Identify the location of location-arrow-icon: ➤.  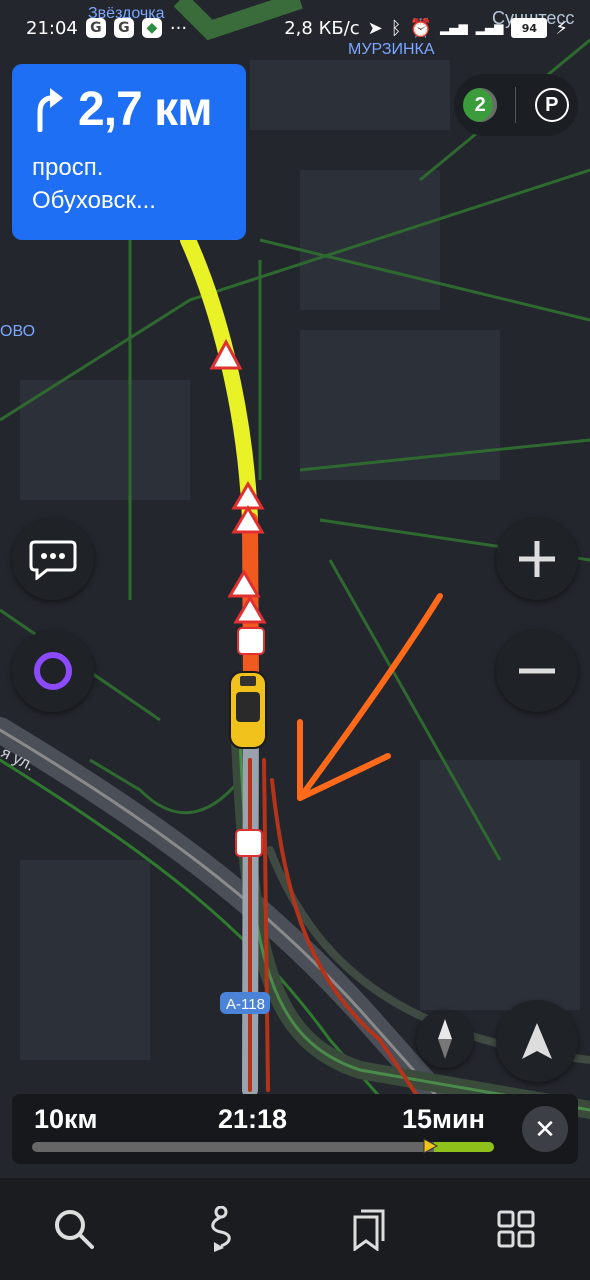
(375, 28).